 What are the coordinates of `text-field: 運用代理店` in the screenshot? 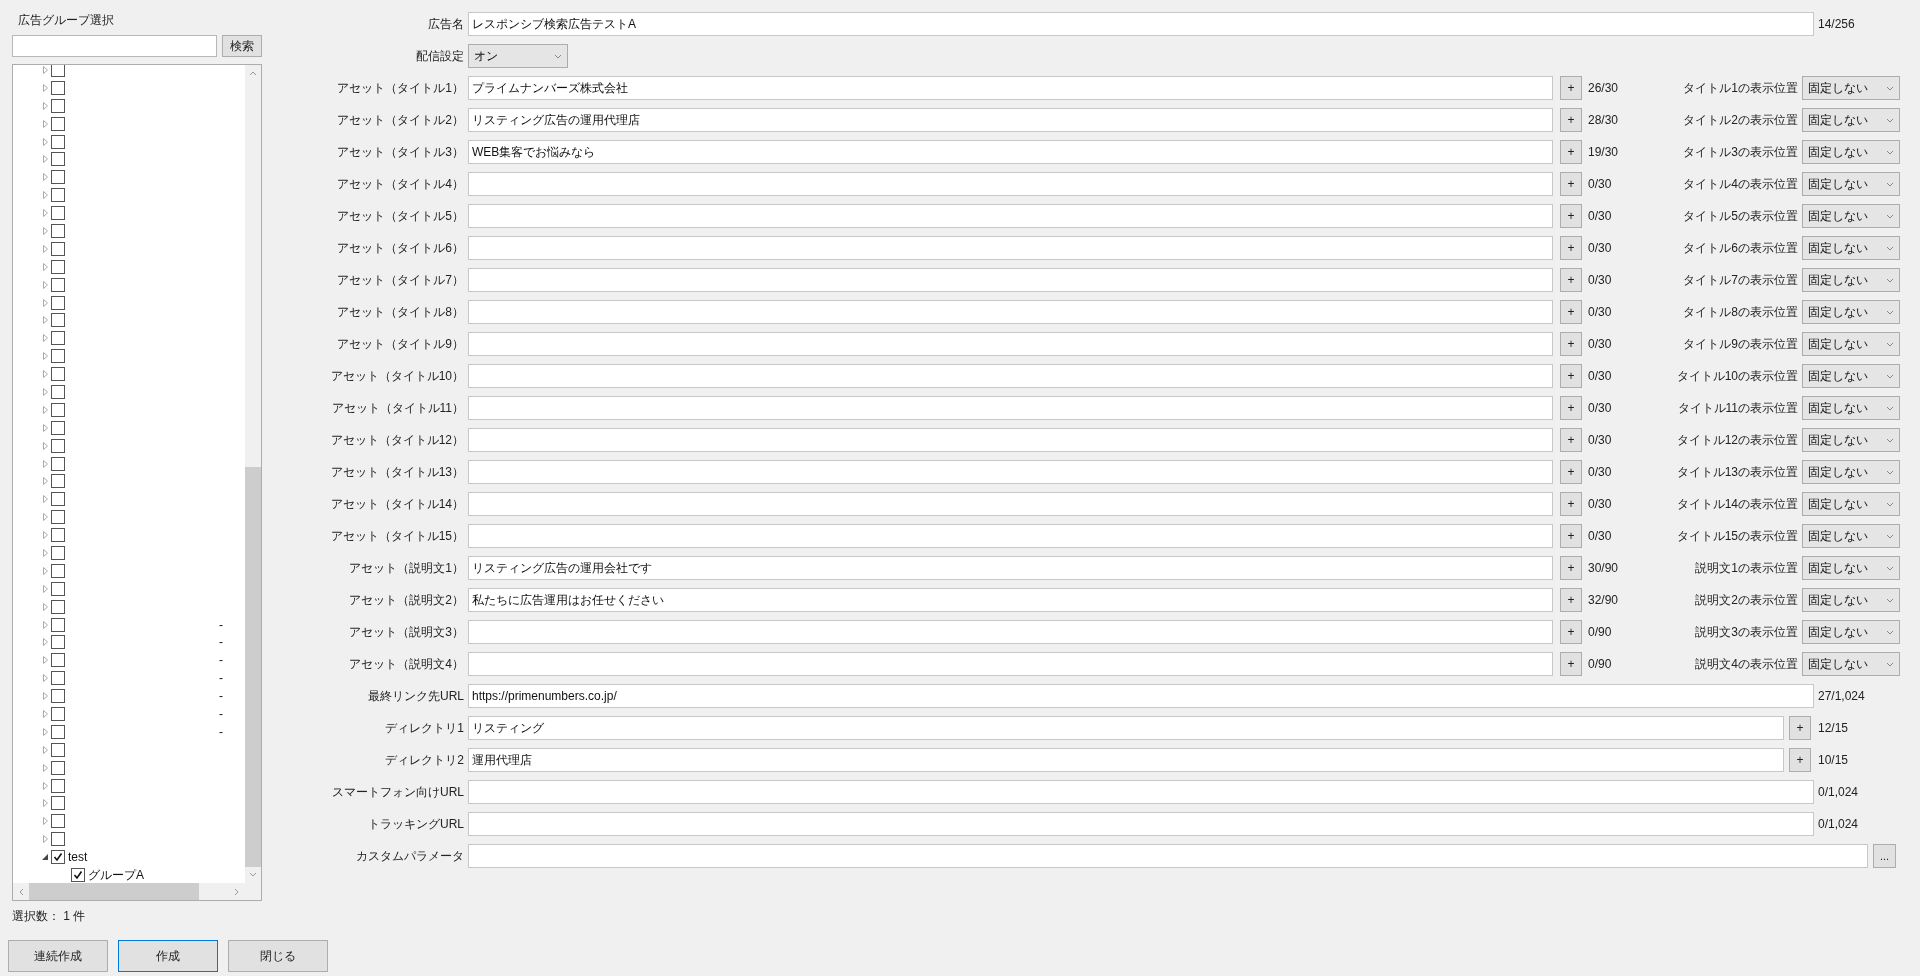 It's located at (1126, 760).